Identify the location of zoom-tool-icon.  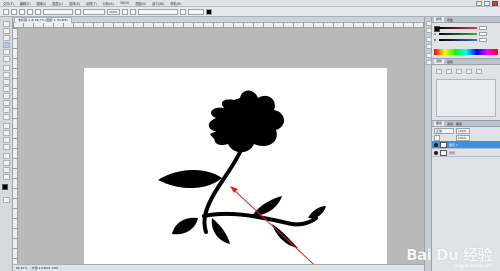
(6, 177).